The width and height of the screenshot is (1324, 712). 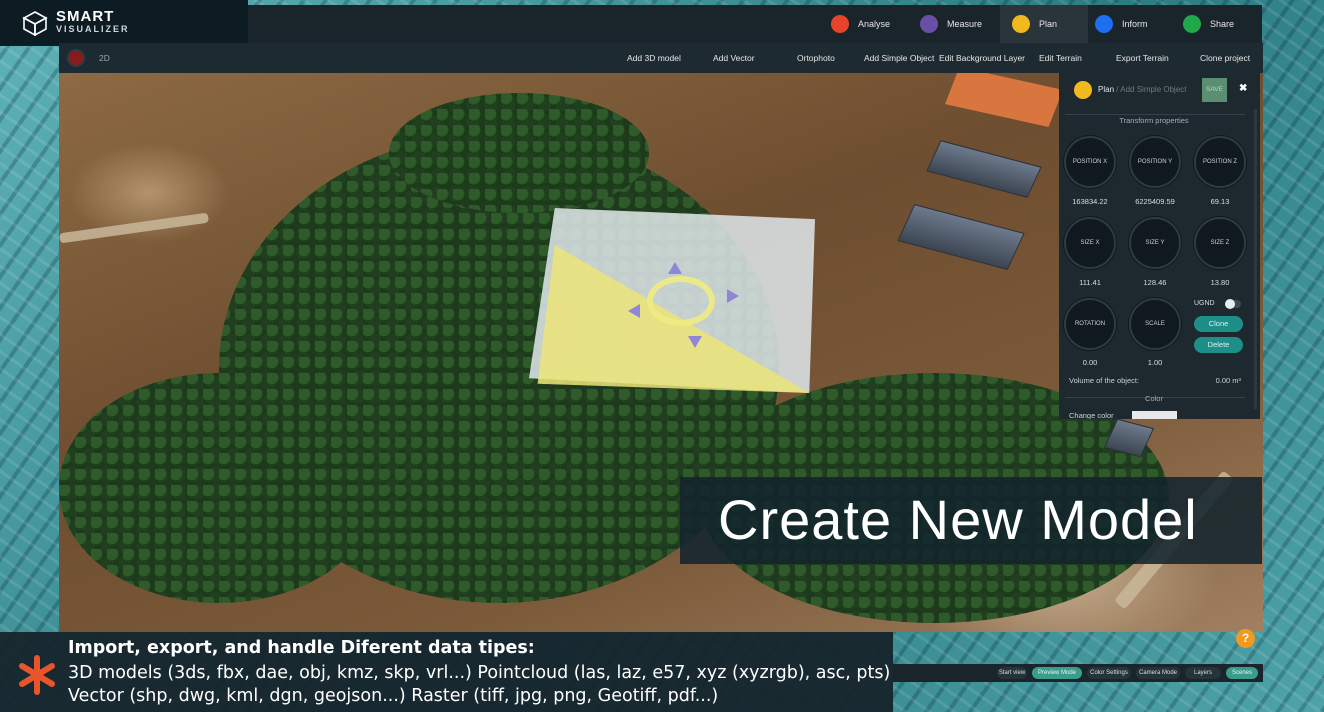 I want to click on size-x-knob: SIZE X, so click(x=1090, y=243).